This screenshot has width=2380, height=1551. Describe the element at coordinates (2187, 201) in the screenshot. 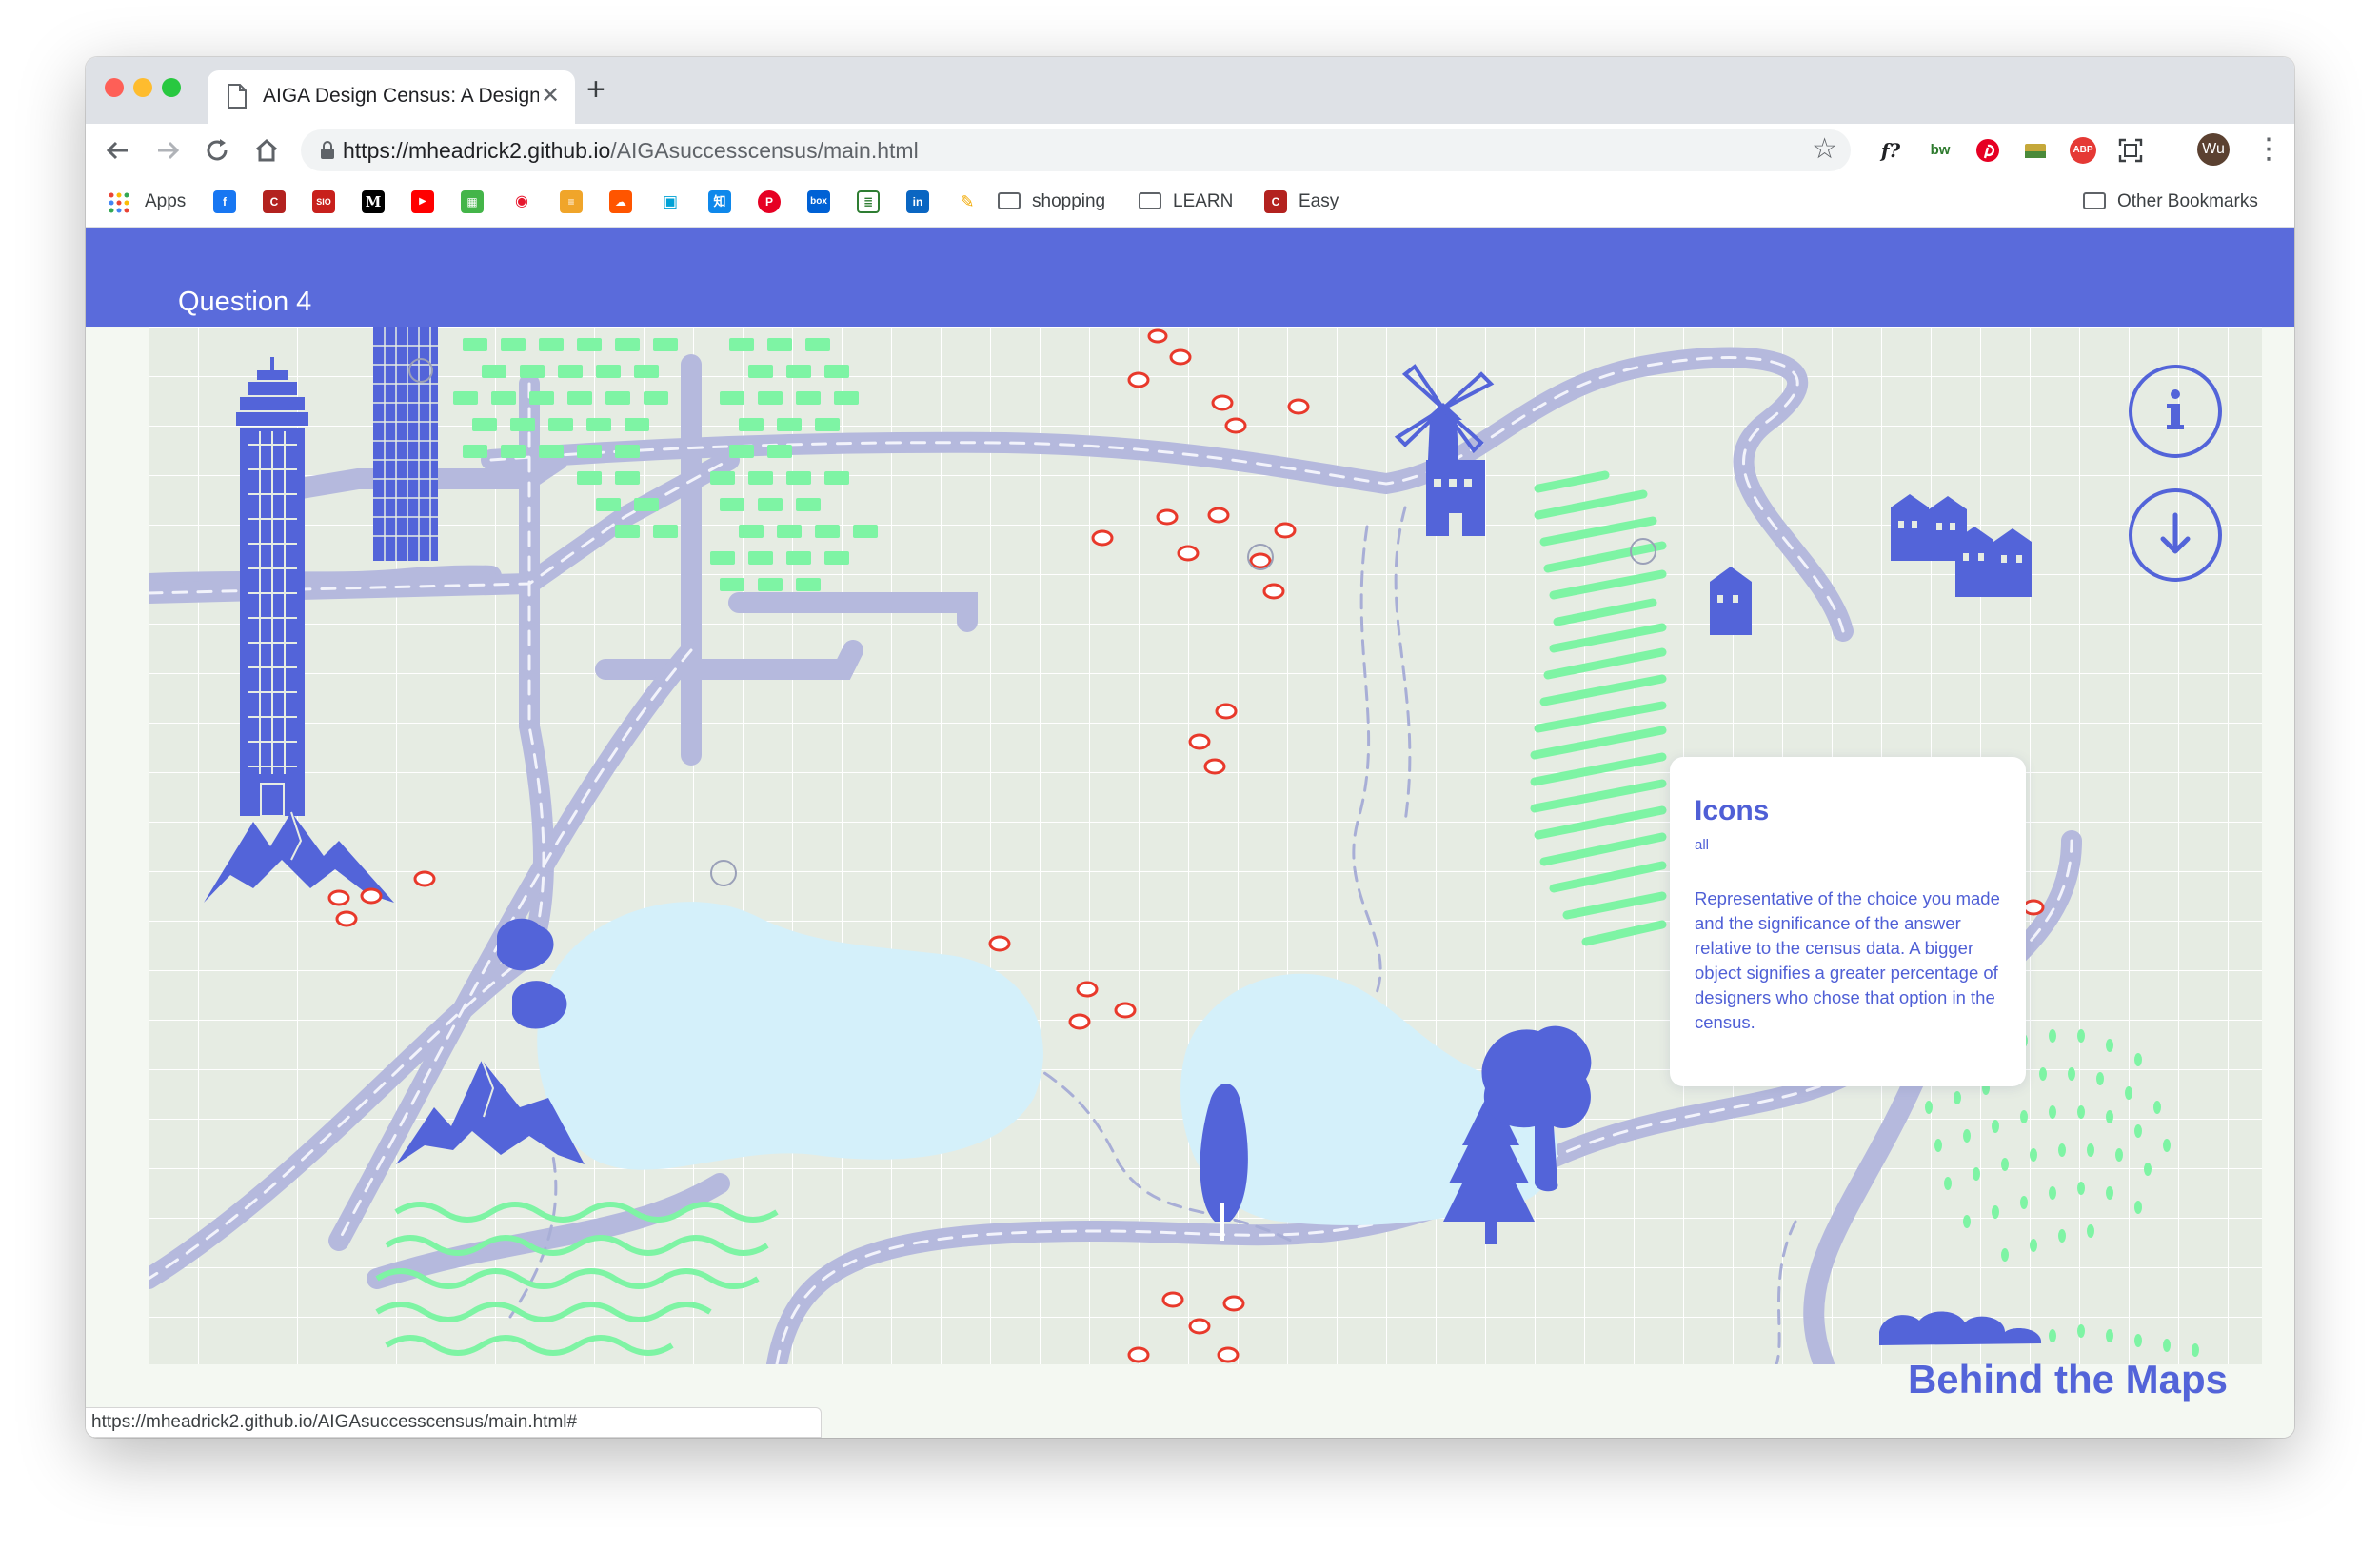

I see `bookmark-label: Other Bookmarks` at that location.